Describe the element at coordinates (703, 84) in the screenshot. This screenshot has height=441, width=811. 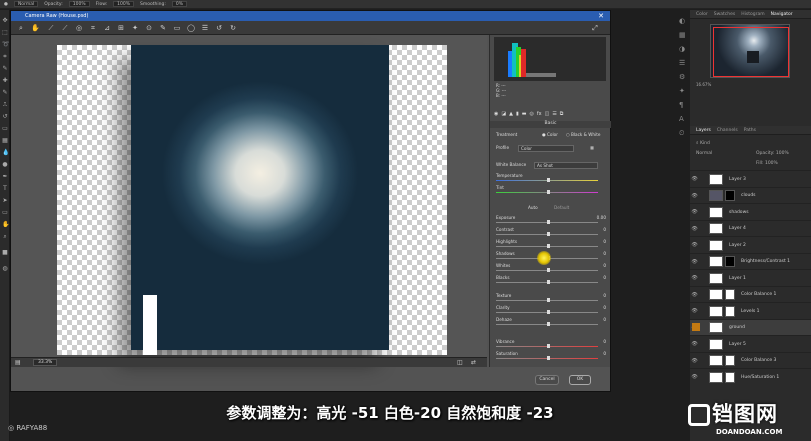
I see `navigator-zoom: 16.67%` at that location.